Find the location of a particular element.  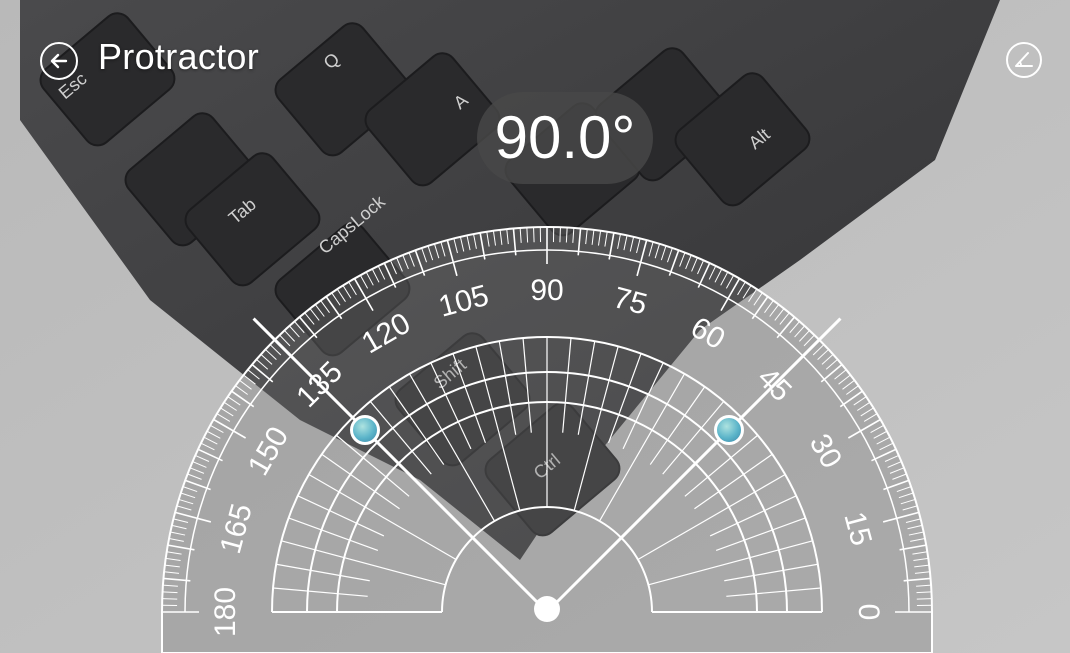

reset-button is located at coordinates (1024, 60).